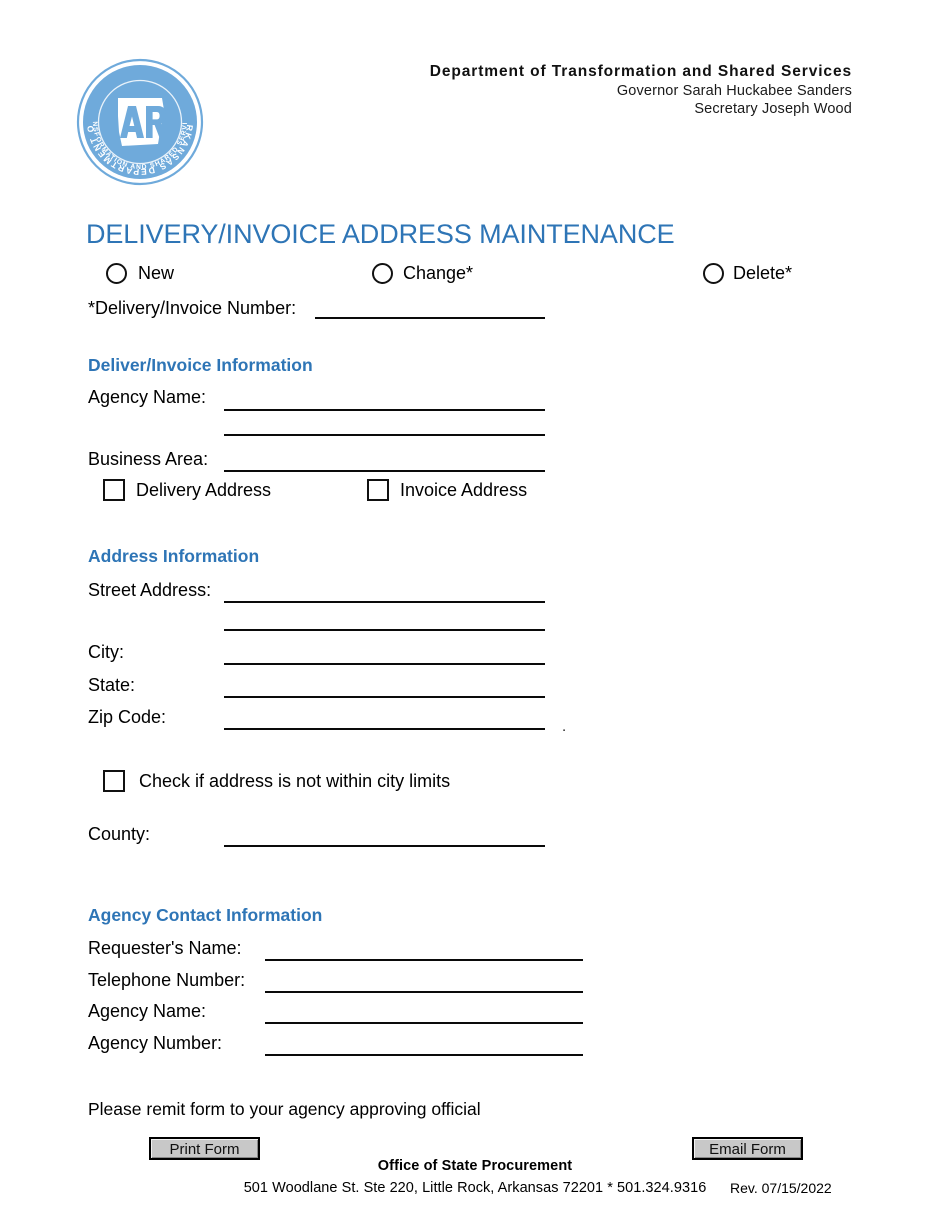 The height and width of the screenshot is (1230, 950). Describe the element at coordinates (148, 459) in the screenshot. I see `business-area-label: Business Area:` at that location.